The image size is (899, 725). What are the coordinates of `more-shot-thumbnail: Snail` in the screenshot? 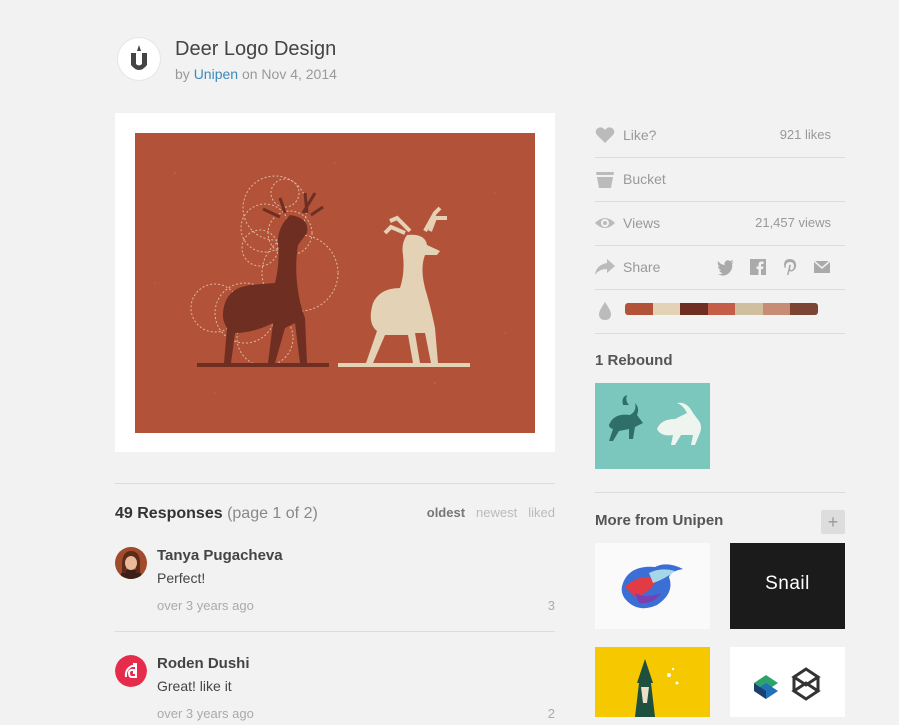 It's located at (787, 586).